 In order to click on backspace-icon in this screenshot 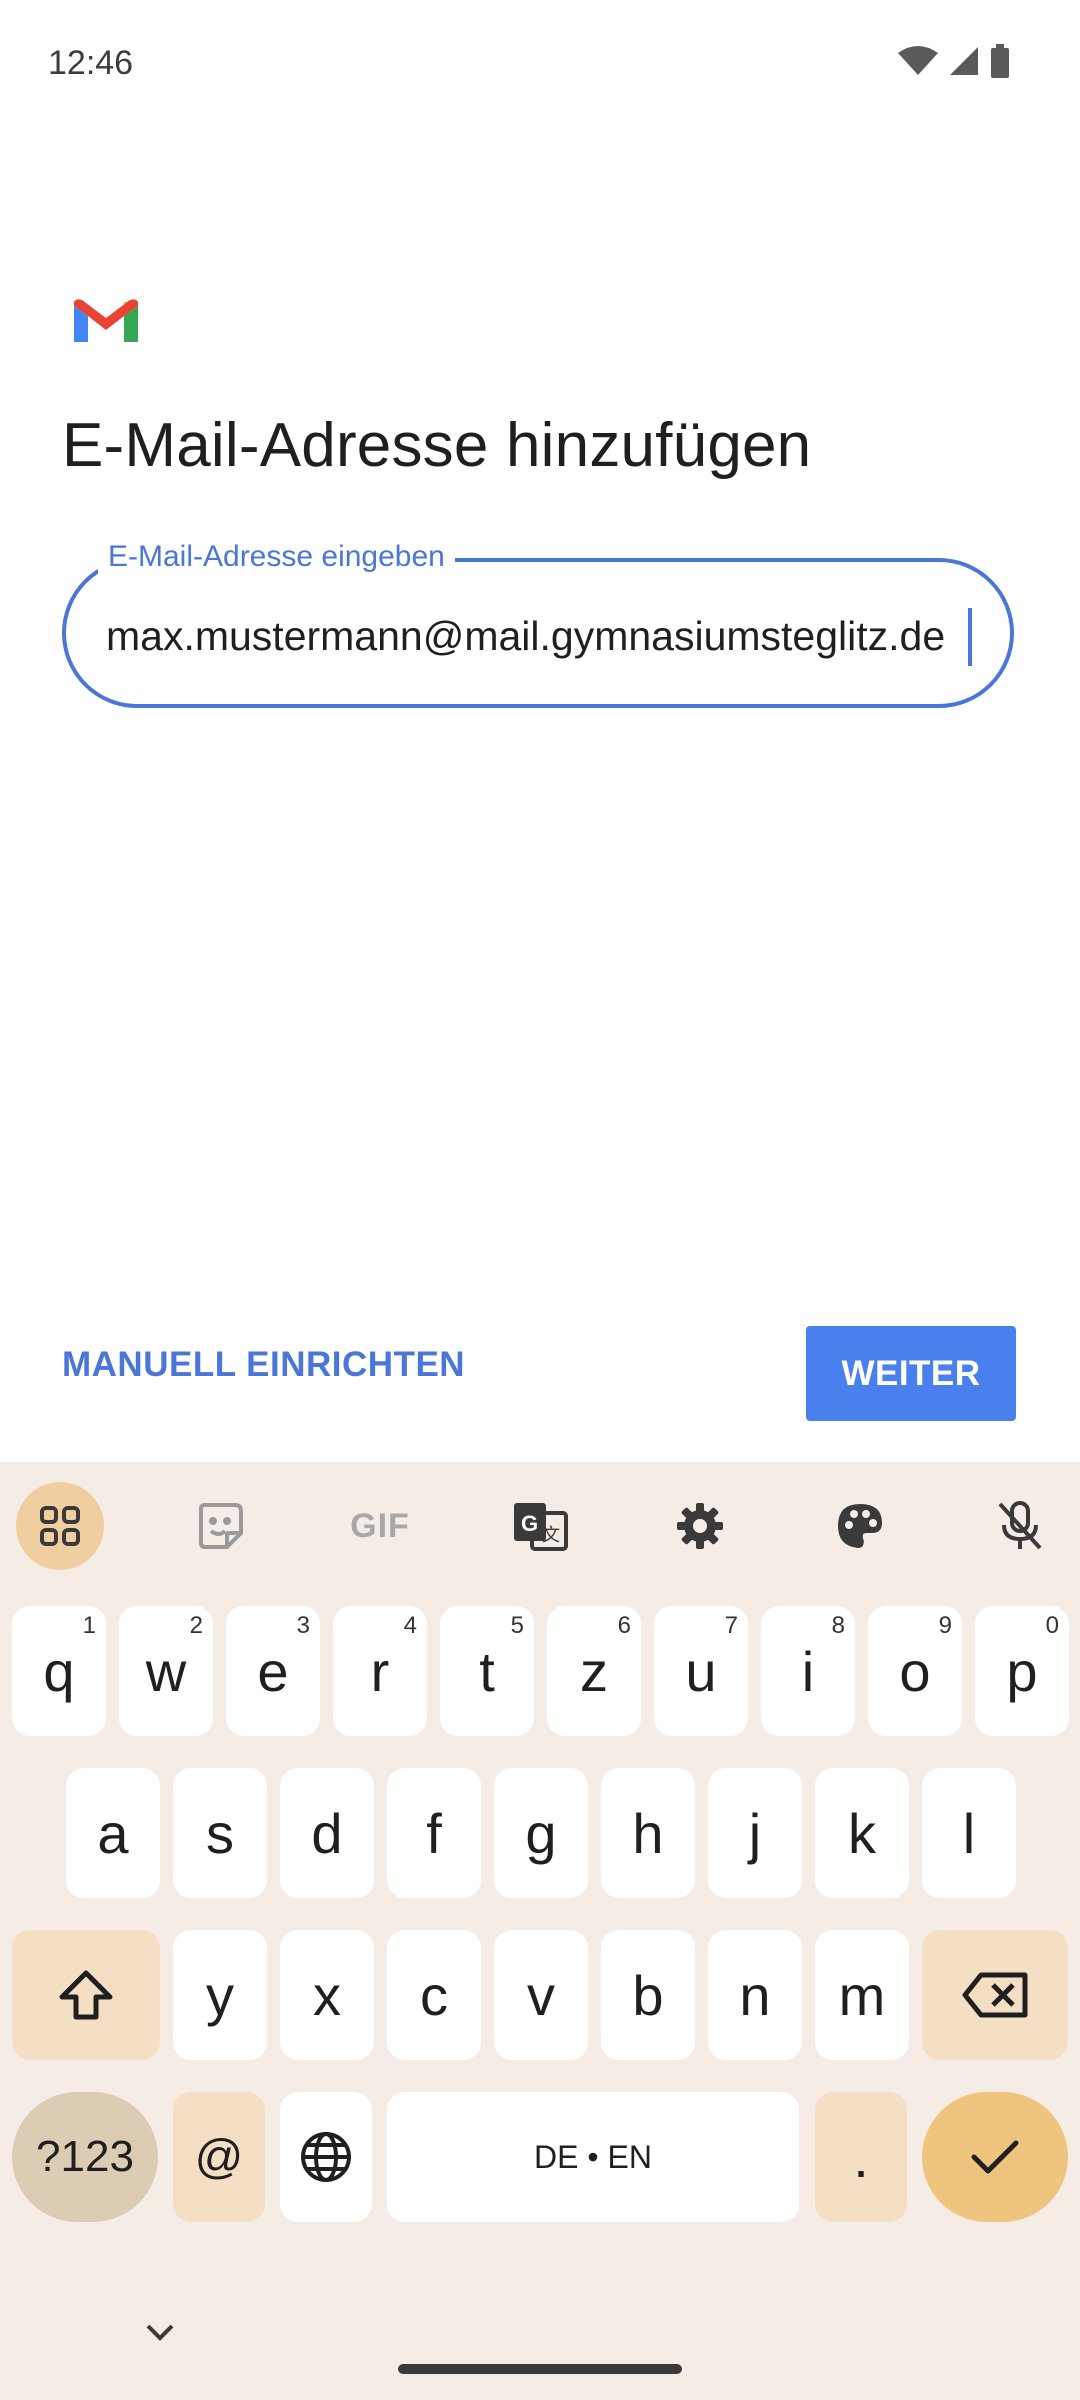, I will do `click(995, 1995)`.